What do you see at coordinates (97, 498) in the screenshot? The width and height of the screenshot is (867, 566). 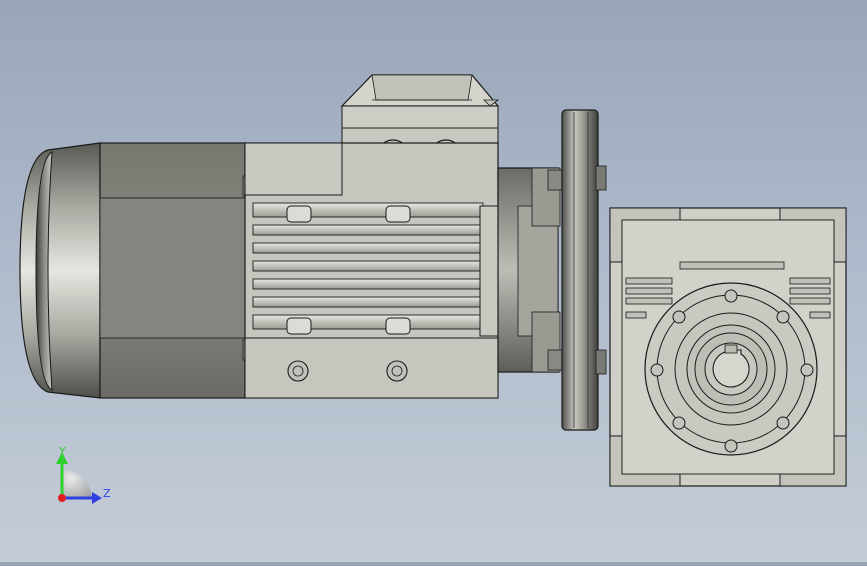 I see `z-axis-arrowhead` at bounding box center [97, 498].